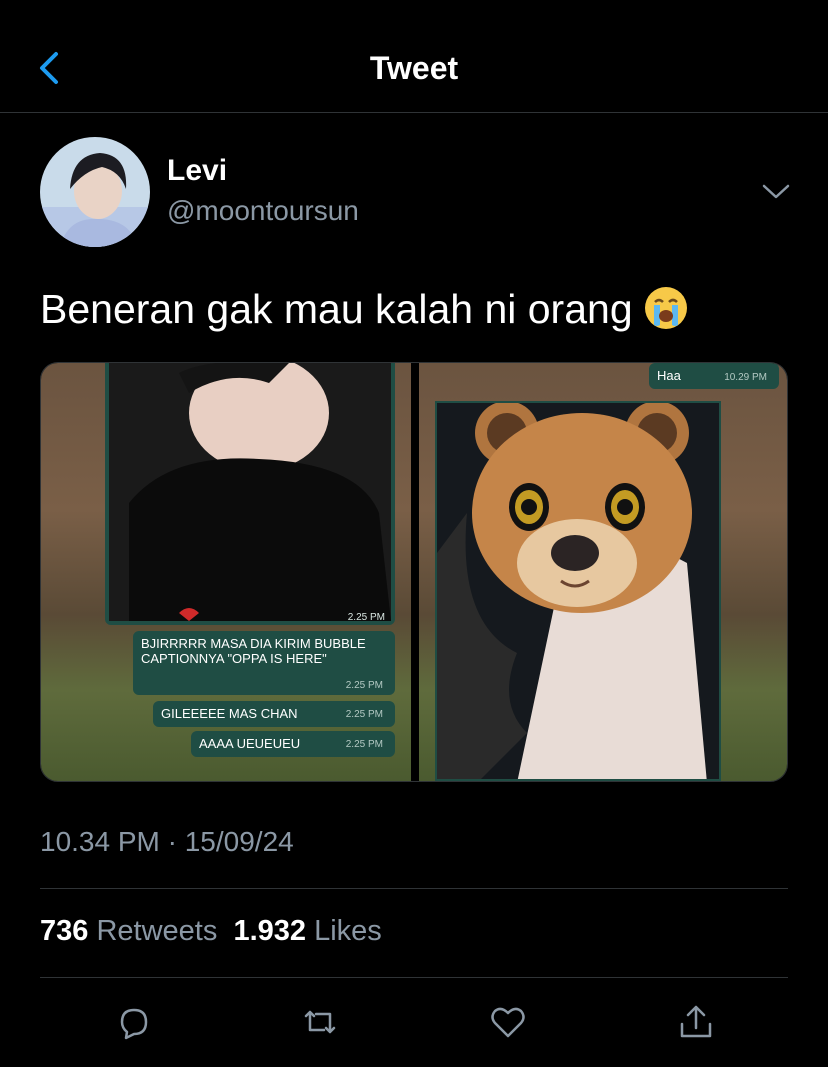 The width and height of the screenshot is (828, 1067). I want to click on chat-bubble: AAAA UEUEUEU 2.25 PM, so click(293, 744).